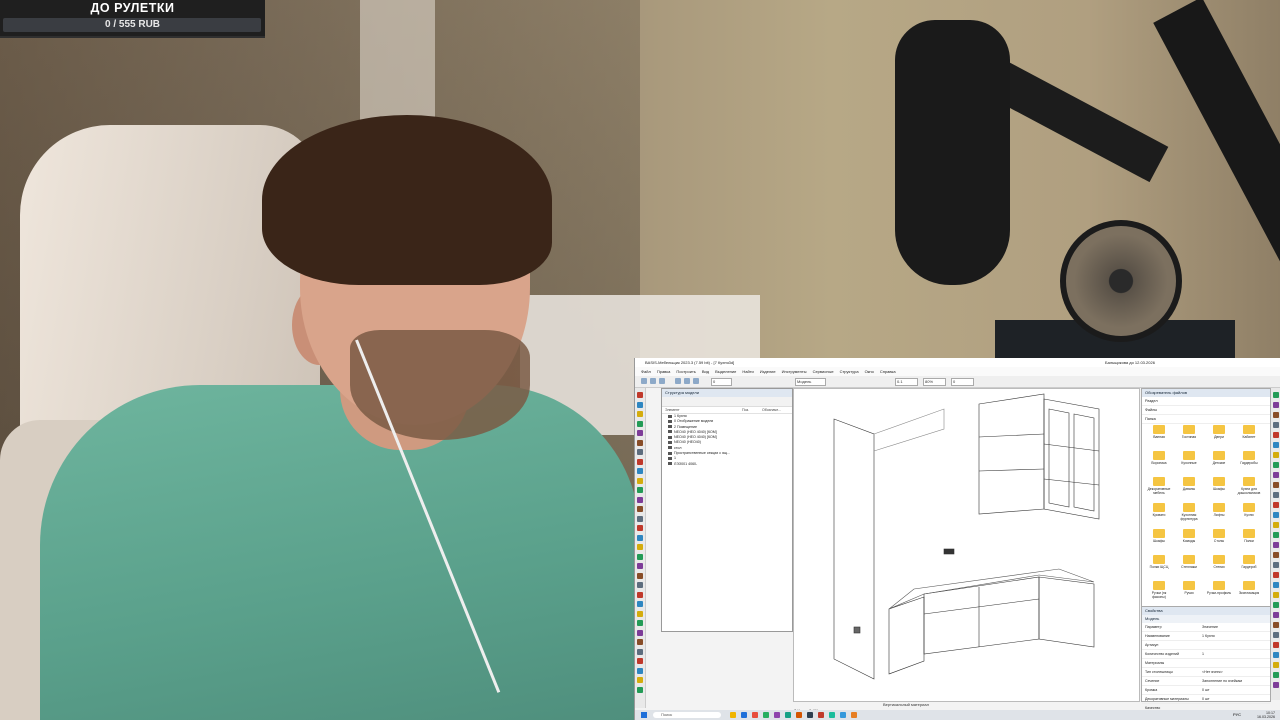 The height and width of the screenshot is (720, 1280). What do you see at coordinates (1206, 663) in the screenshot?
I see `property-row: Материалы` at bounding box center [1206, 663].